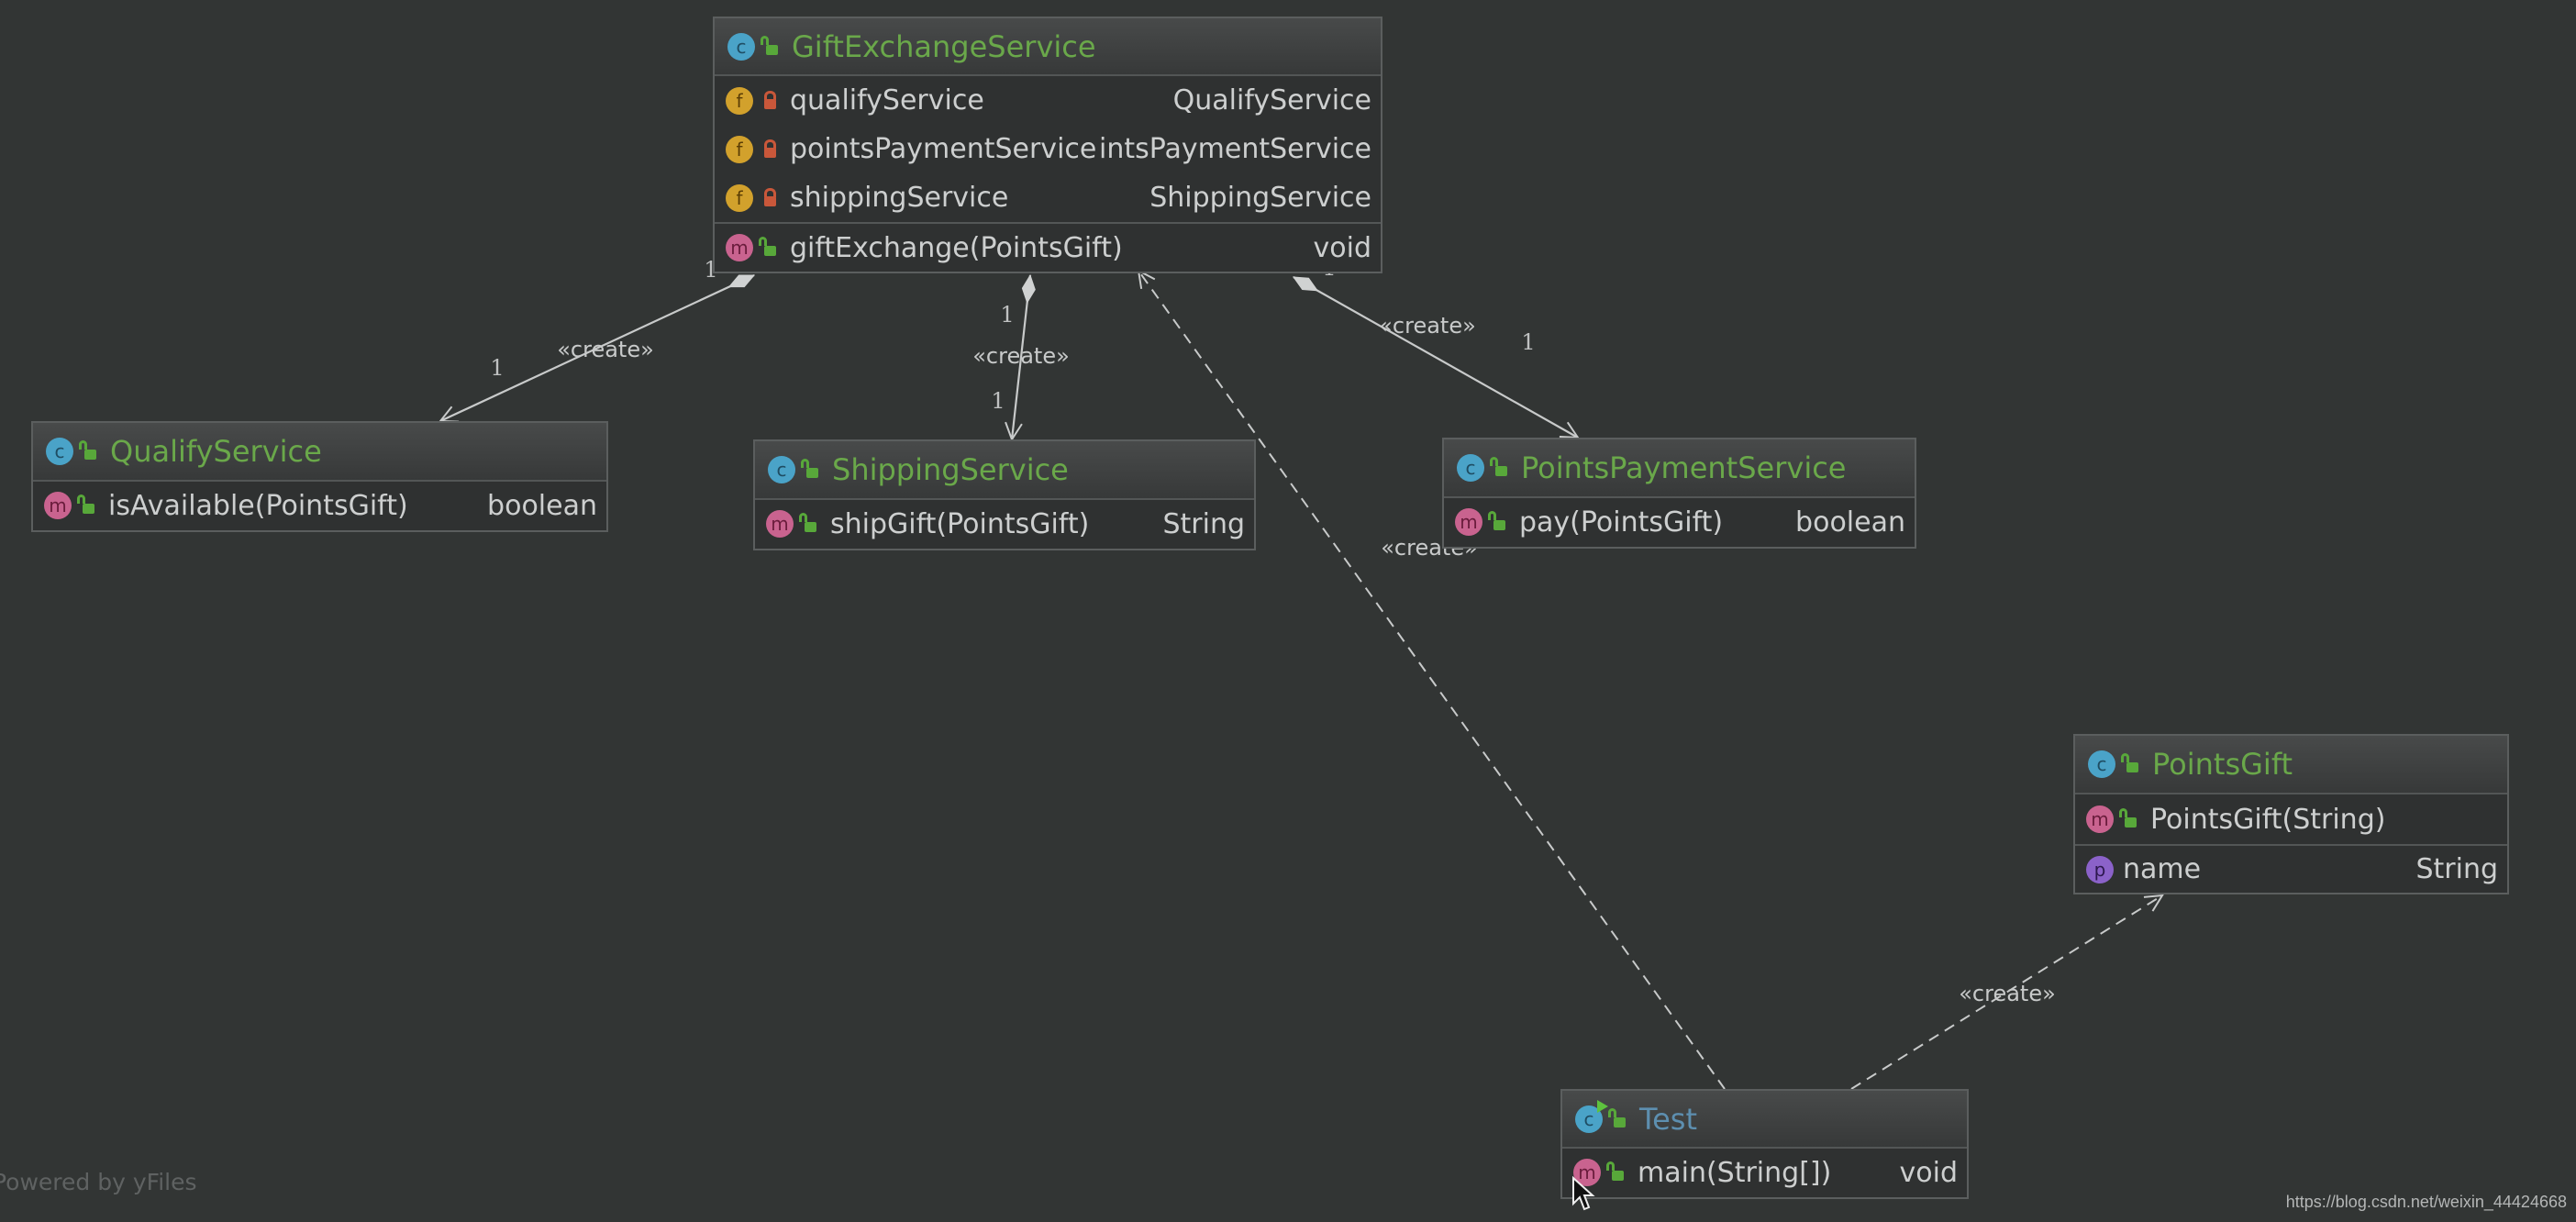  I want to click on class-name: Test, so click(1668, 1119).